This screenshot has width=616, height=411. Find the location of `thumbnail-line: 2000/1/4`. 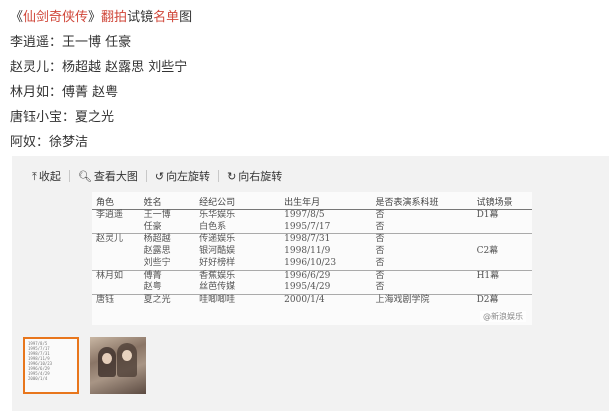

thumbnail-line: 2000/1/4 is located at coordinates (38, 378).